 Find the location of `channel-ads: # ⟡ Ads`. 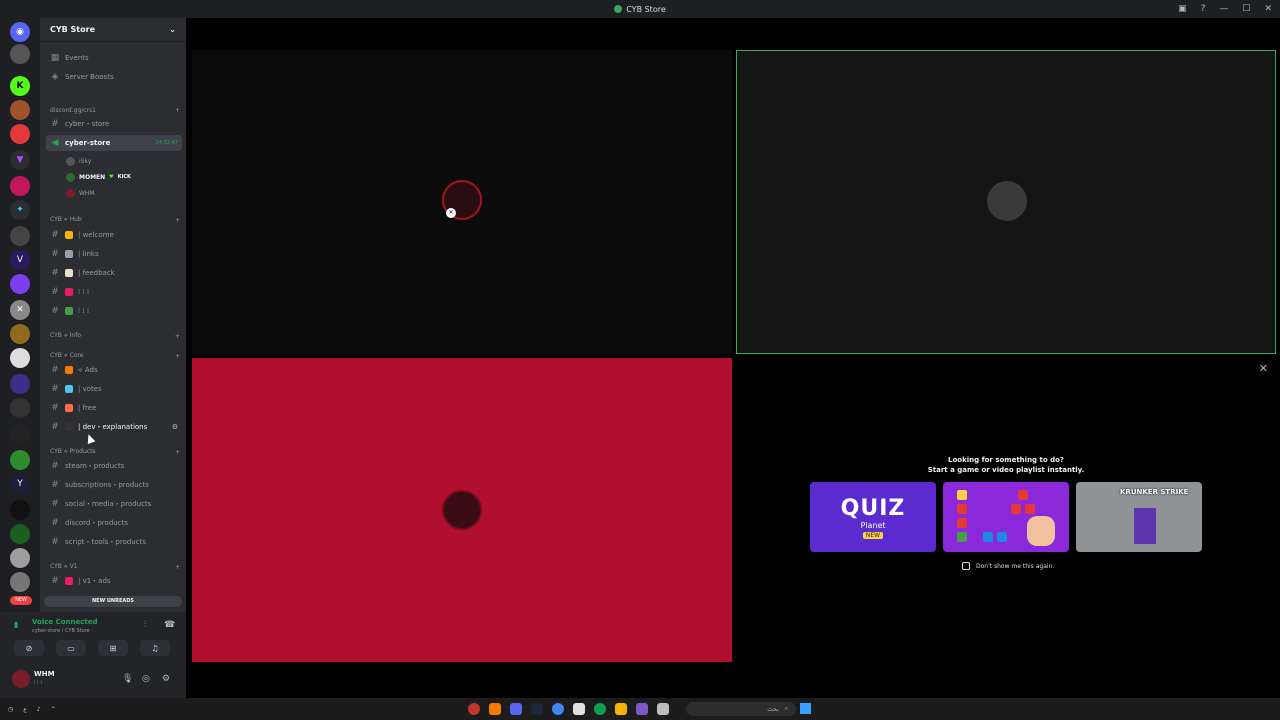

channel-ads: # ⟡ Ads is located at coordinates (114, 370).